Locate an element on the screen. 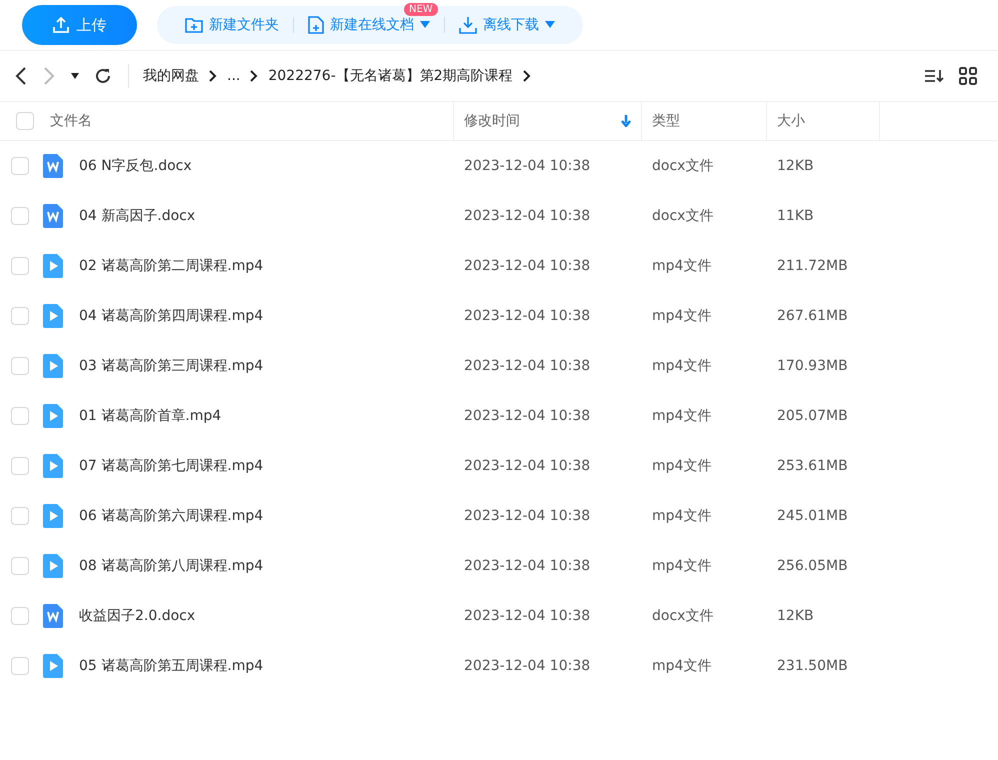  file-name: 06 诸葛高阶第六周课程.mp4 is located at coordinates (171, 516).